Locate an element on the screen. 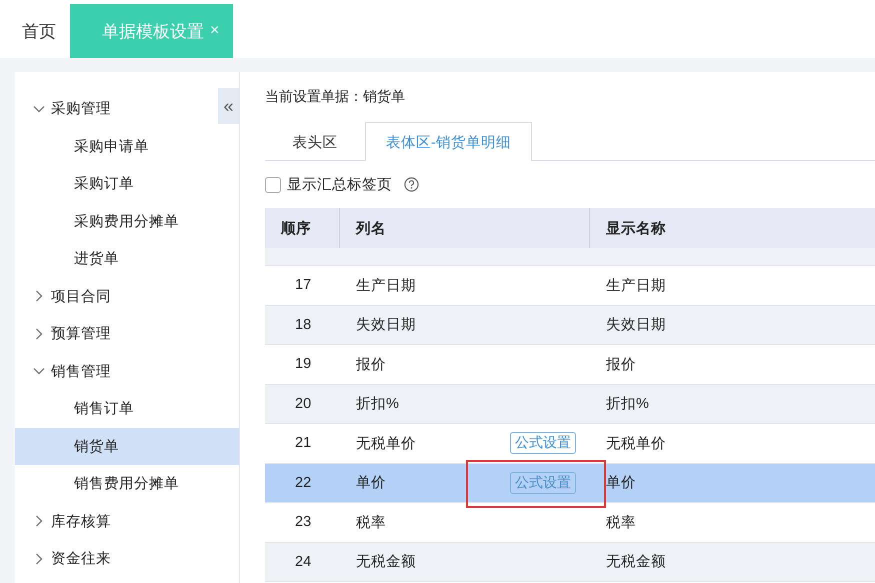 This screenshot has width=875, height=583. table-cell-text: 22 is located at coordinates (303, 482).